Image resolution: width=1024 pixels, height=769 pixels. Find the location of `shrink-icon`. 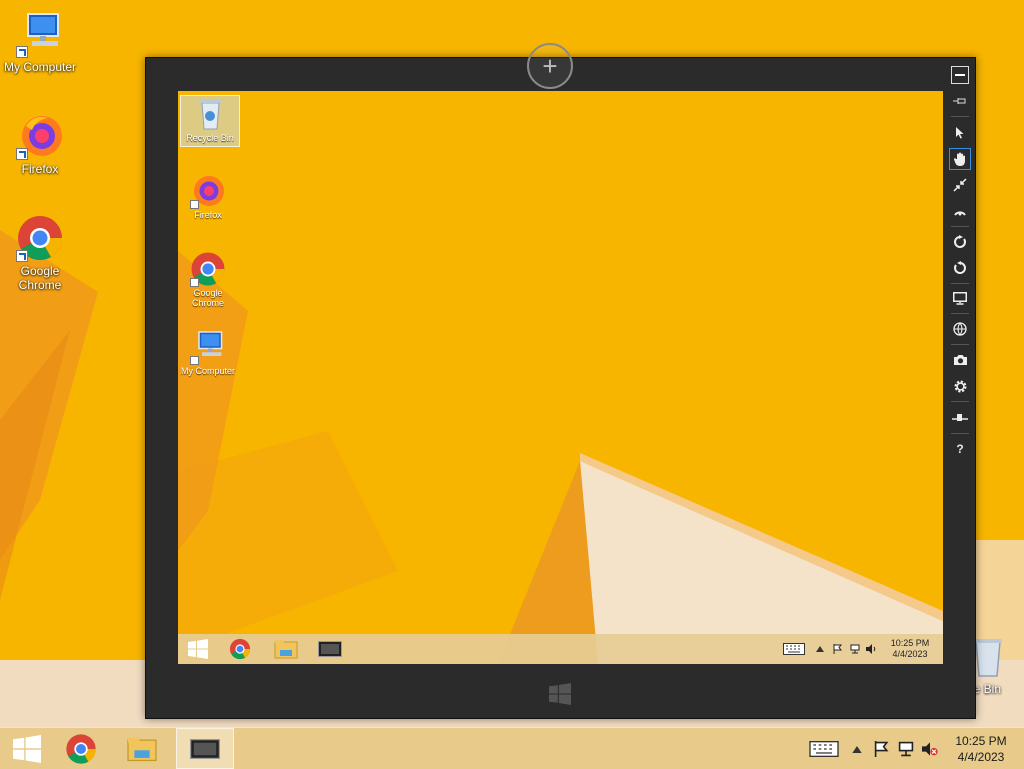

shrink-icon is located at coordinates (960, 185).